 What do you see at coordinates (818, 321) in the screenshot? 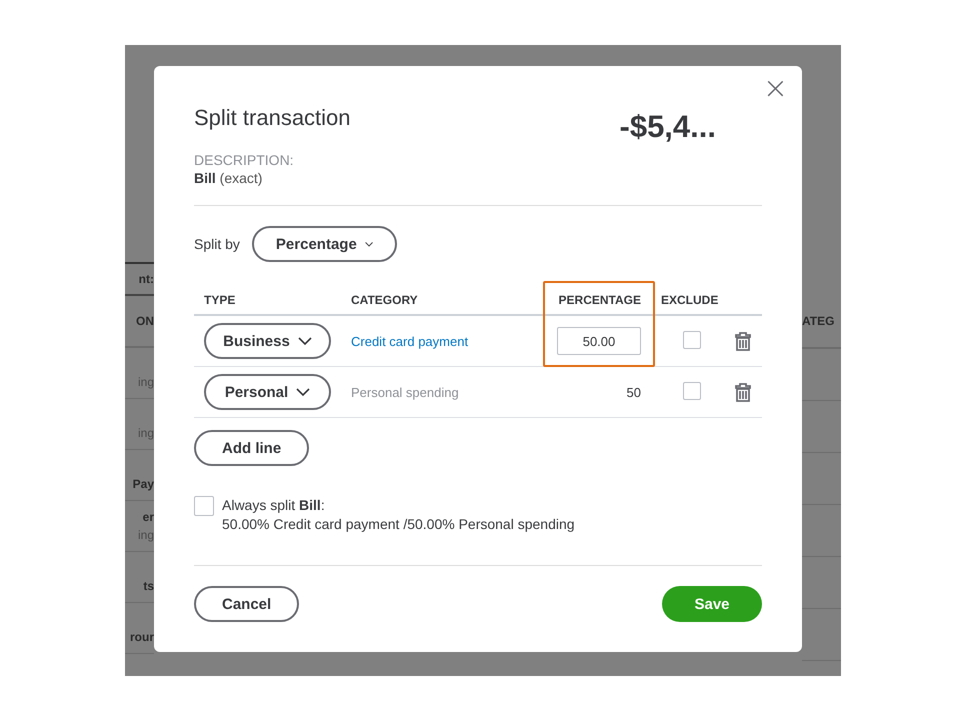
I see `background-text: ATEG` at bounding box center [818, 321].